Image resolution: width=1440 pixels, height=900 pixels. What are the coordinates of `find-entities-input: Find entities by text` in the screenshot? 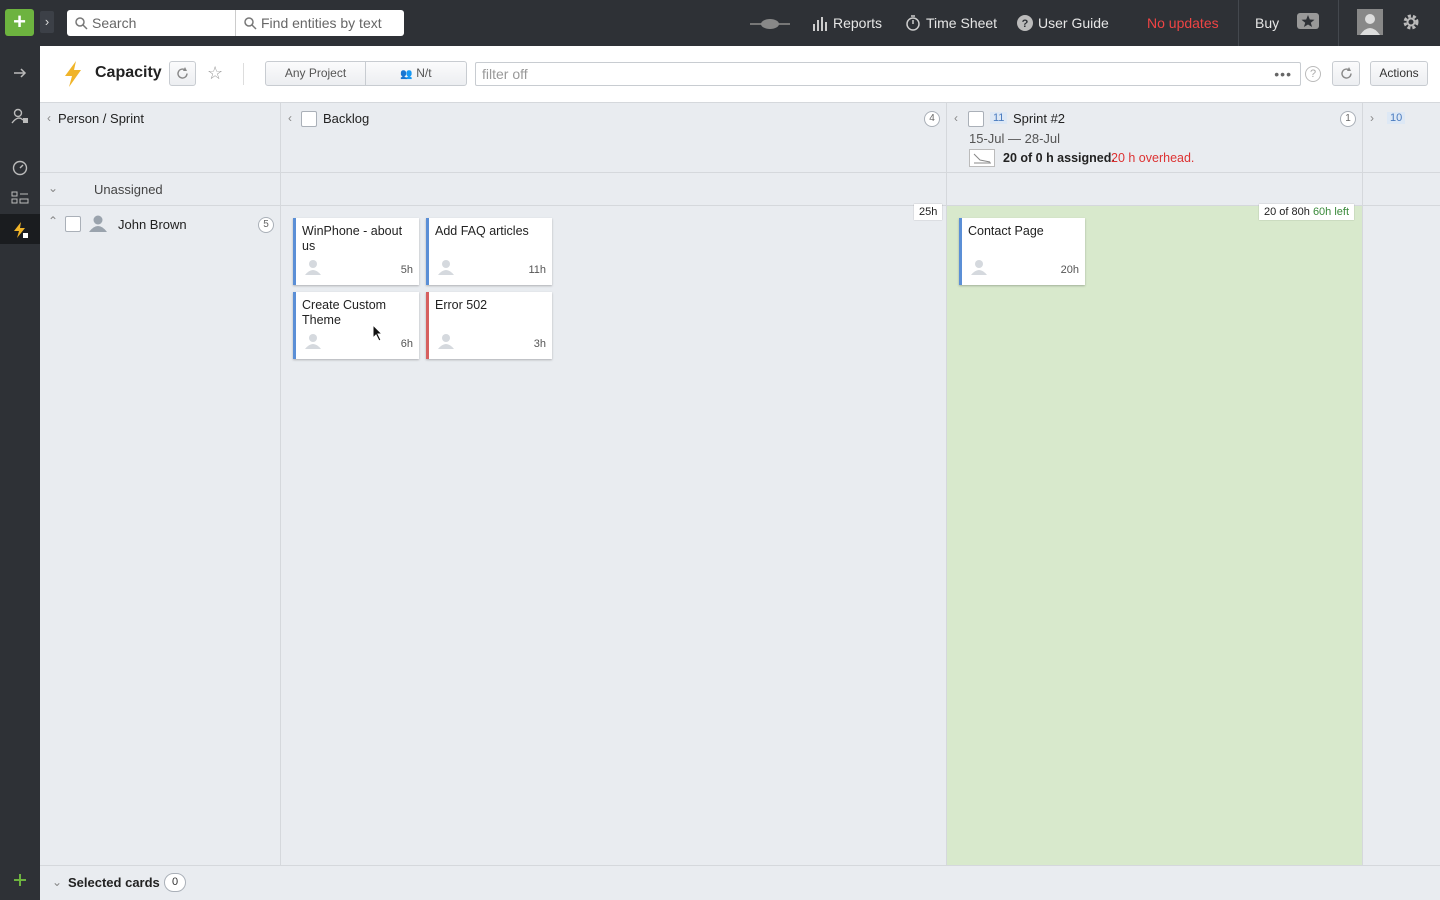 It's located at (319, 23).